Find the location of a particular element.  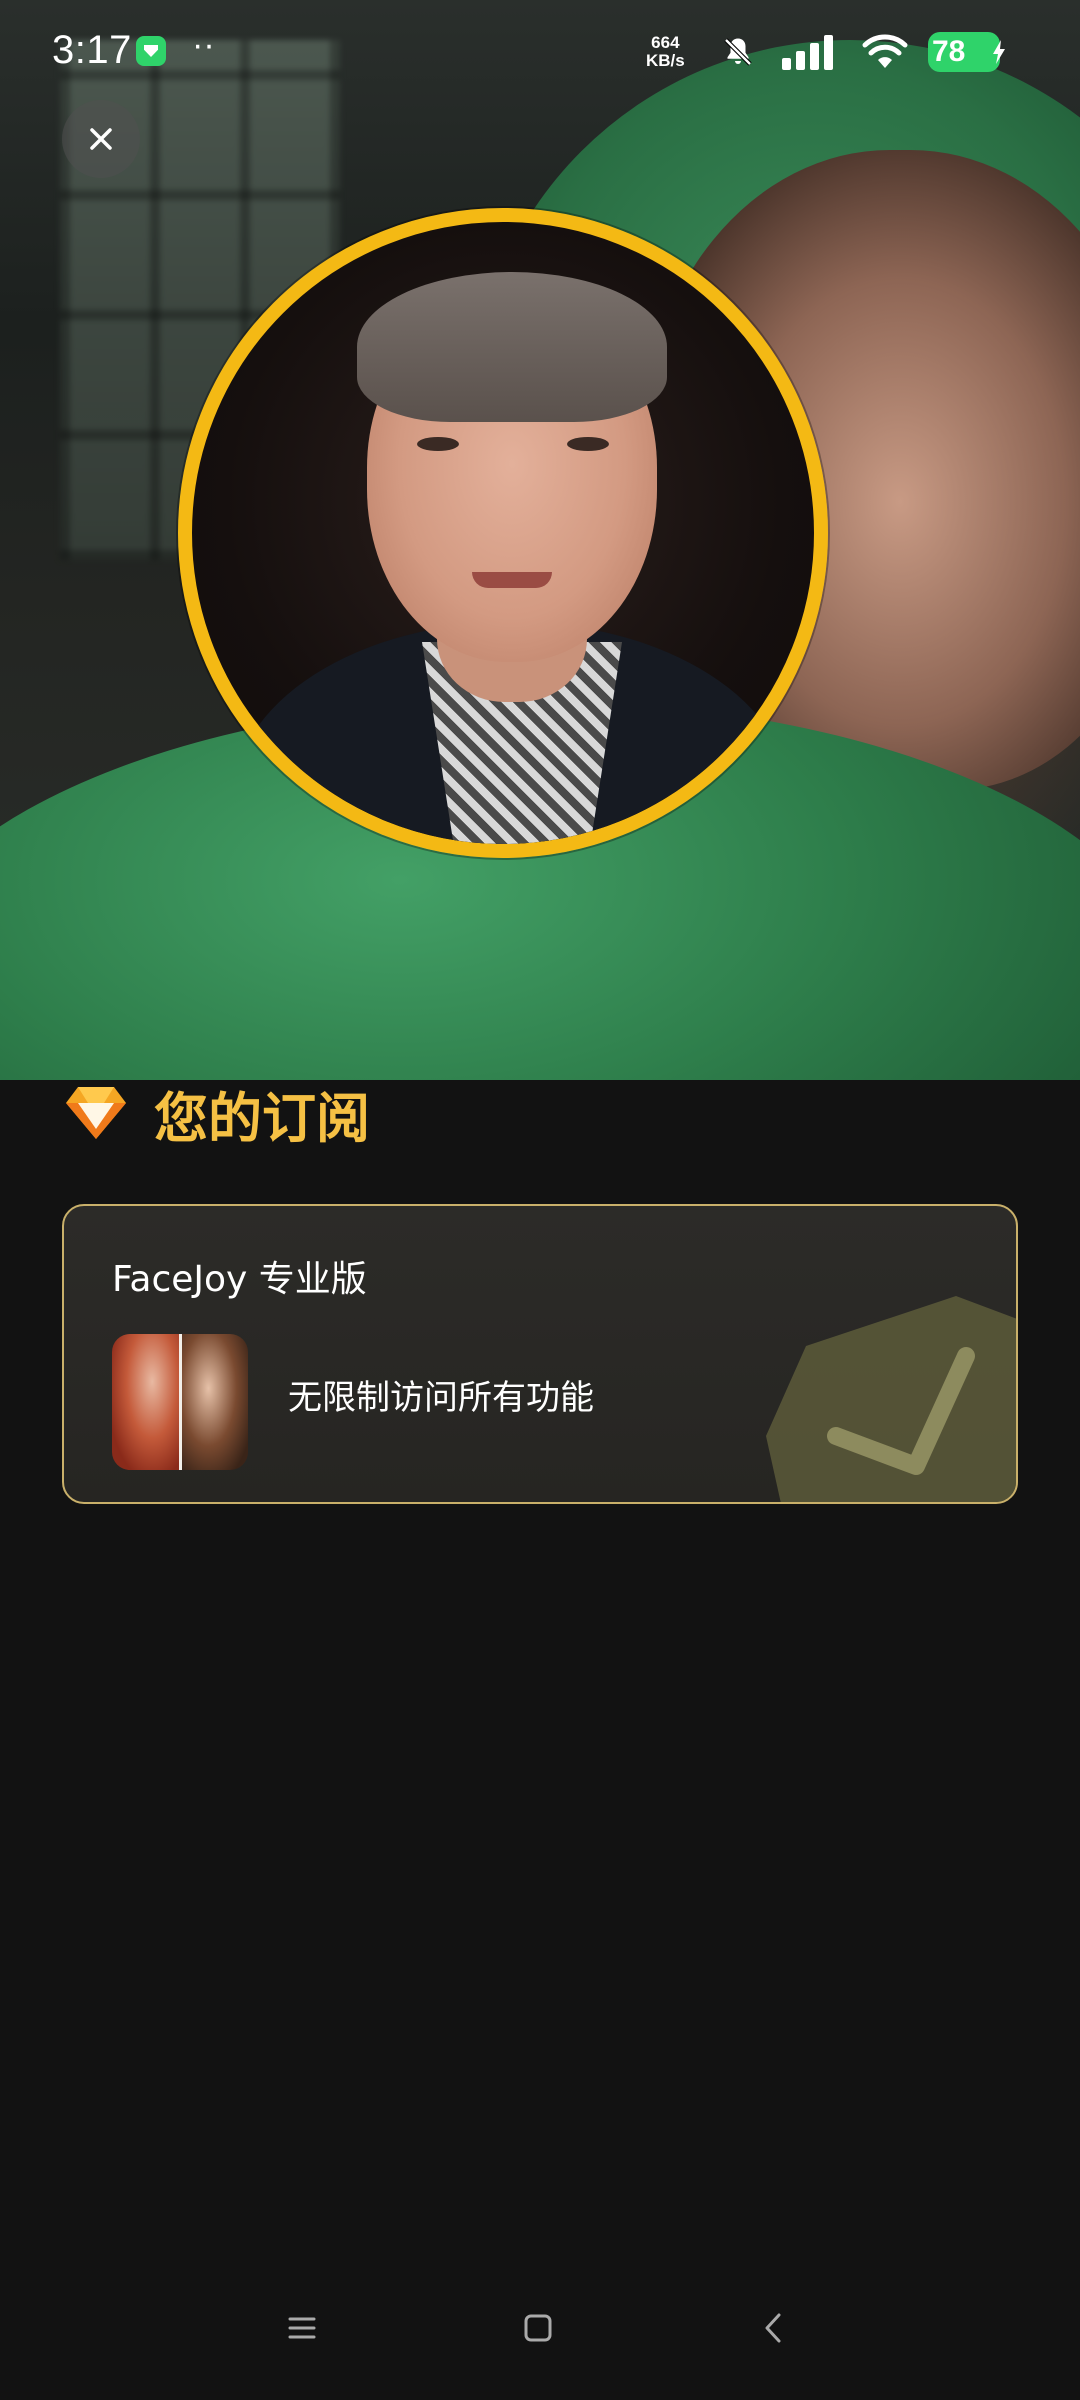

portrait-hair is located at coordinates (512, 347).